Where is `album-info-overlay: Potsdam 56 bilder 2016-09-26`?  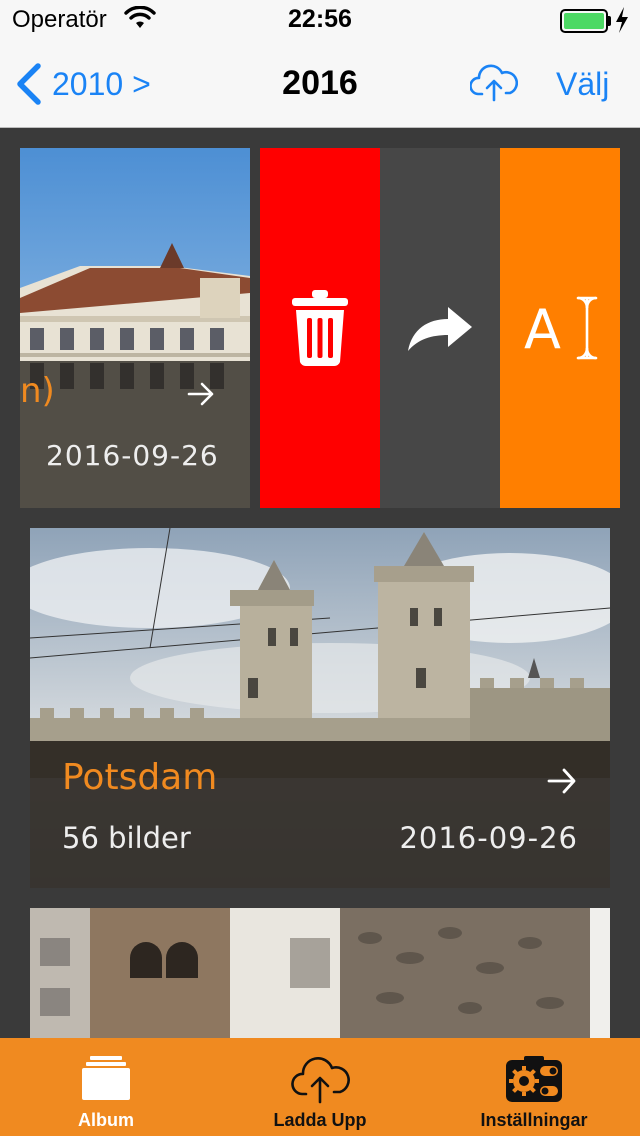
album-info-overlay: Potsdam 56 bilder 2016-09-26 is located at coordinates (320, 814).